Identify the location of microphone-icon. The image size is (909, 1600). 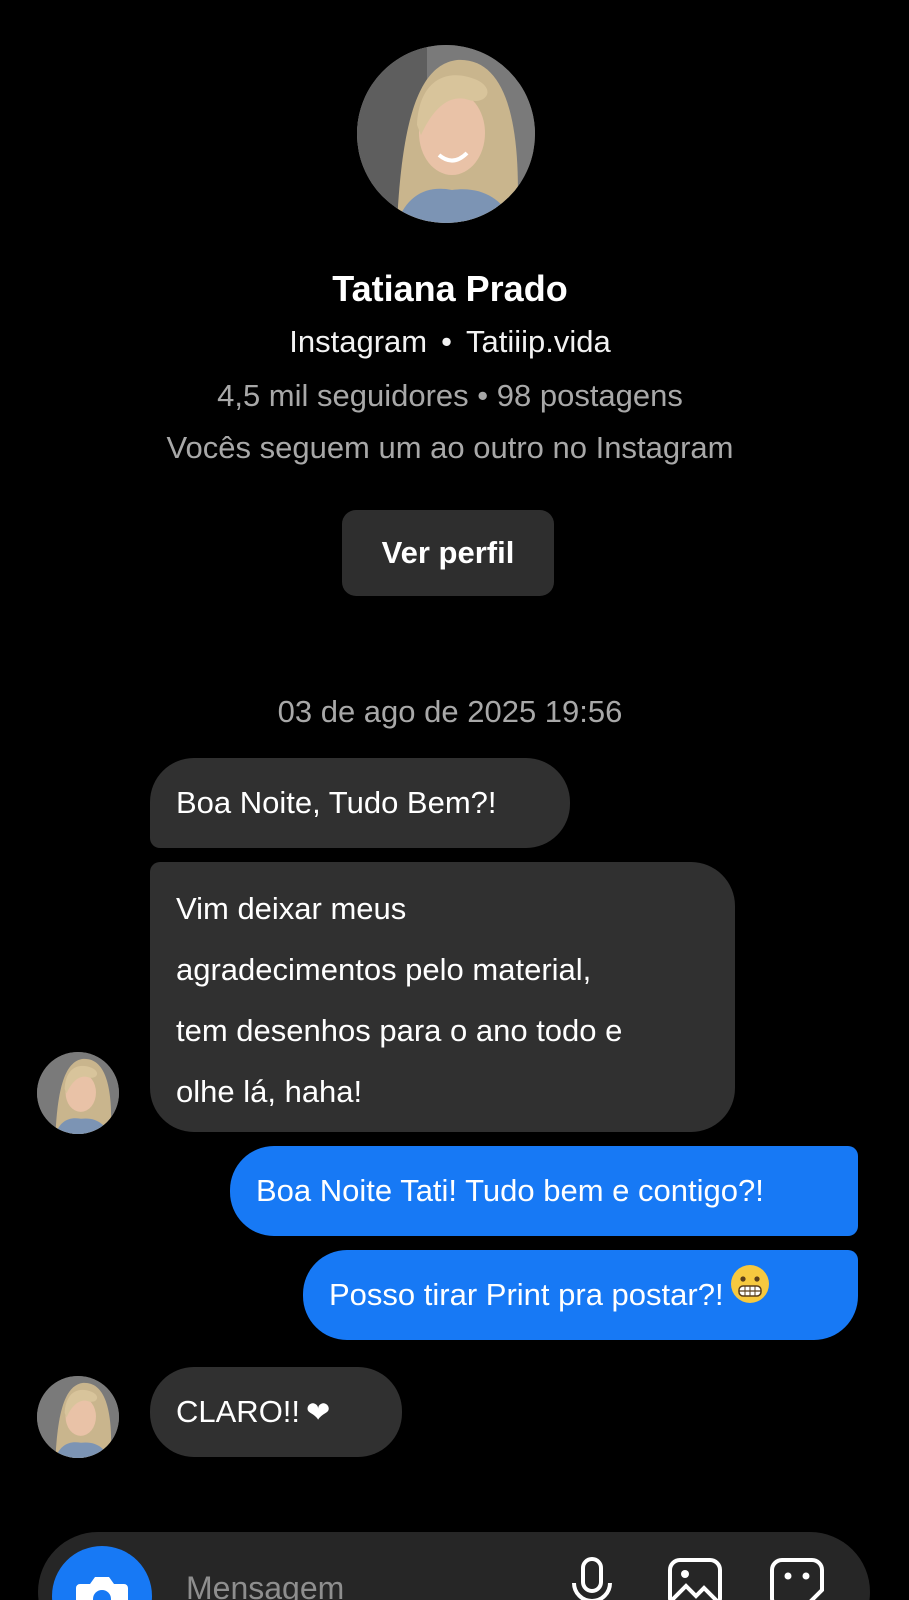
(592, 1578).